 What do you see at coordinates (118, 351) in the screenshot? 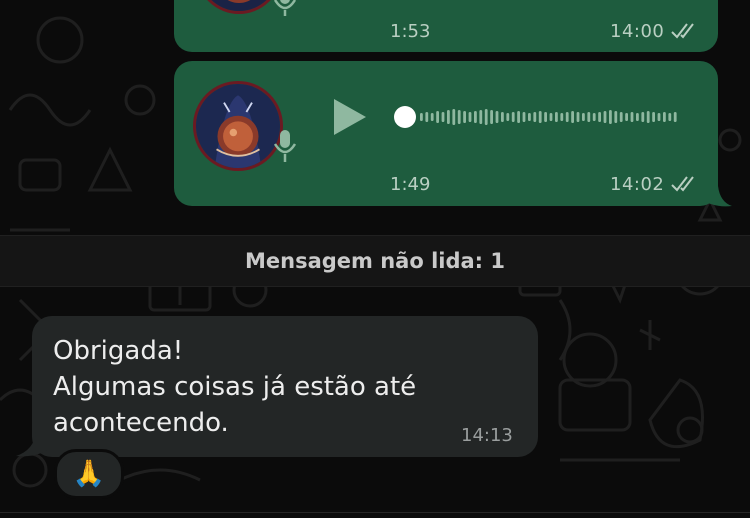
I see `message-line: Obrigada!` at bounding box center [118, 351].